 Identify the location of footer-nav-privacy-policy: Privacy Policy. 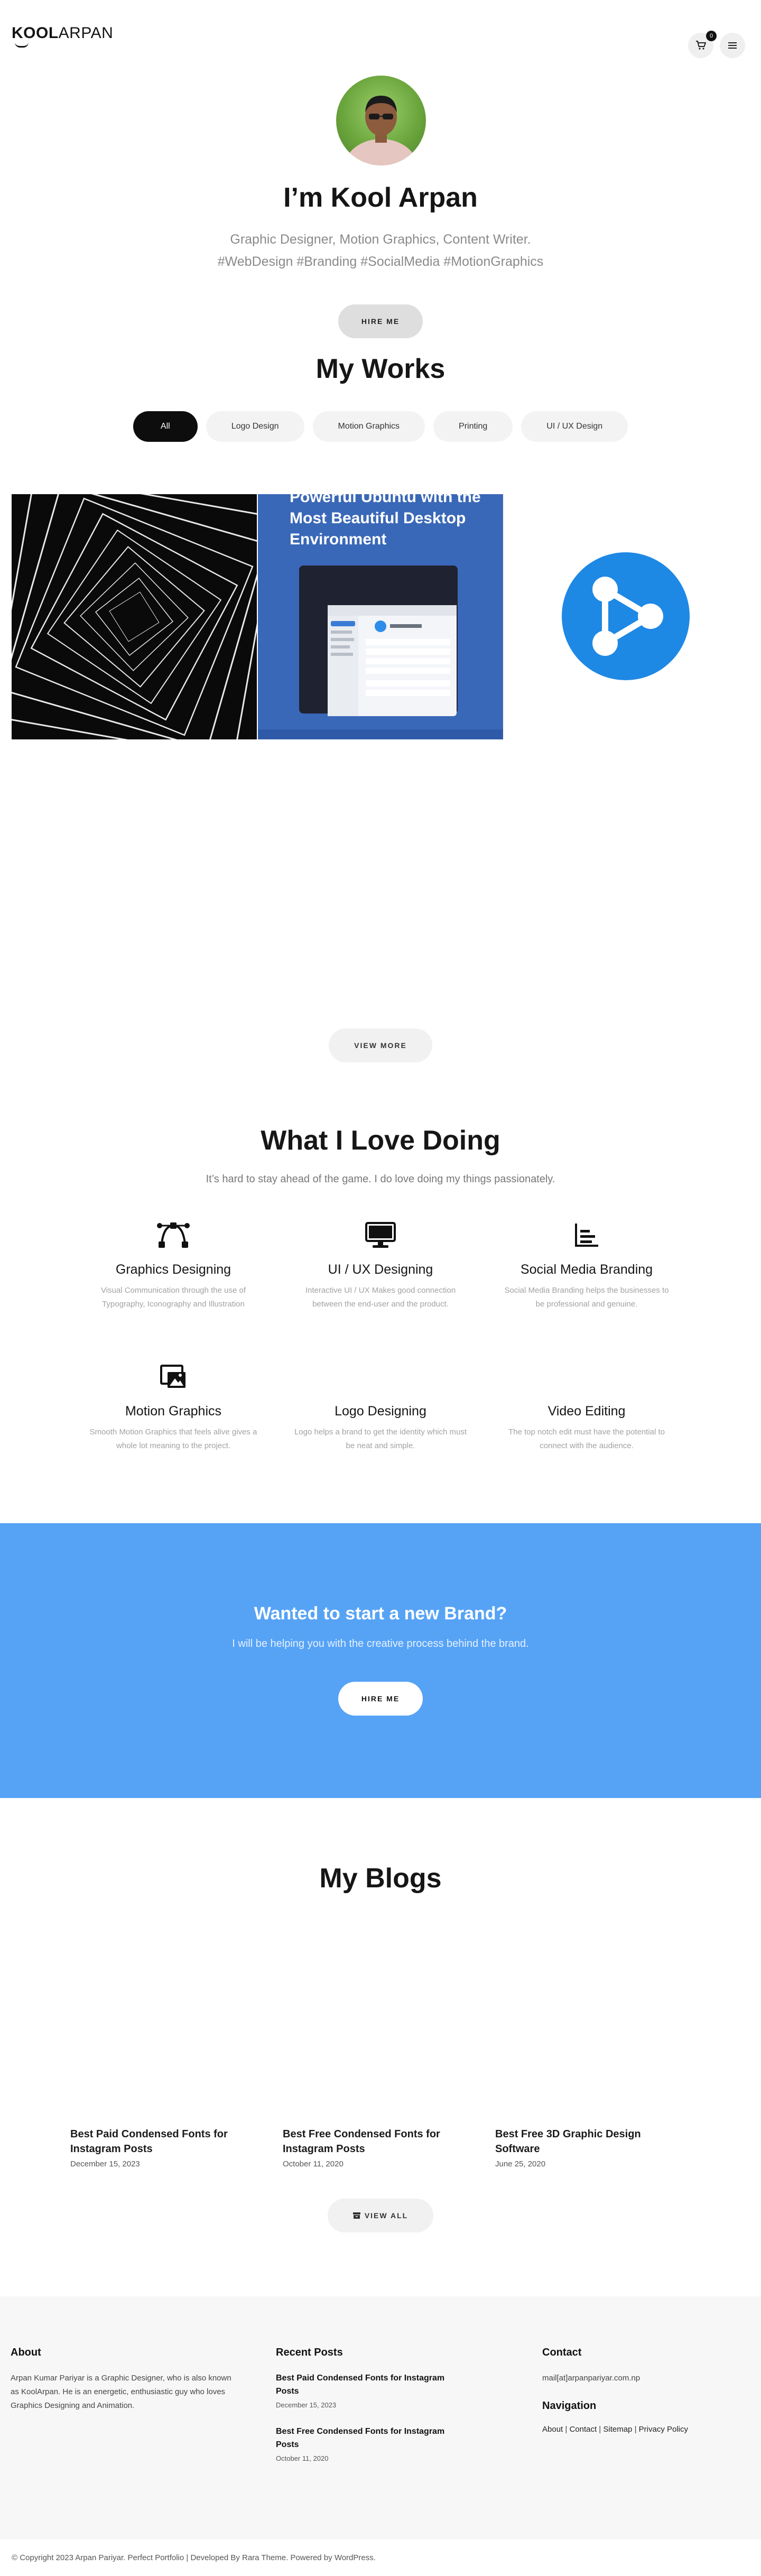
(663, 2430).